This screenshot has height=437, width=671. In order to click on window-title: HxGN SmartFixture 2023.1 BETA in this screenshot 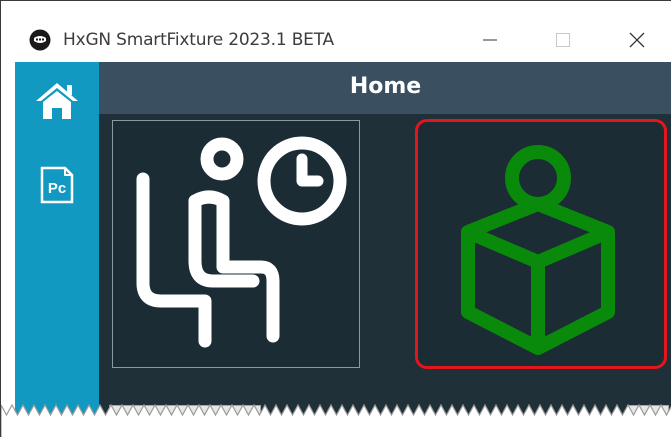, I will do `click(198, 40)`.